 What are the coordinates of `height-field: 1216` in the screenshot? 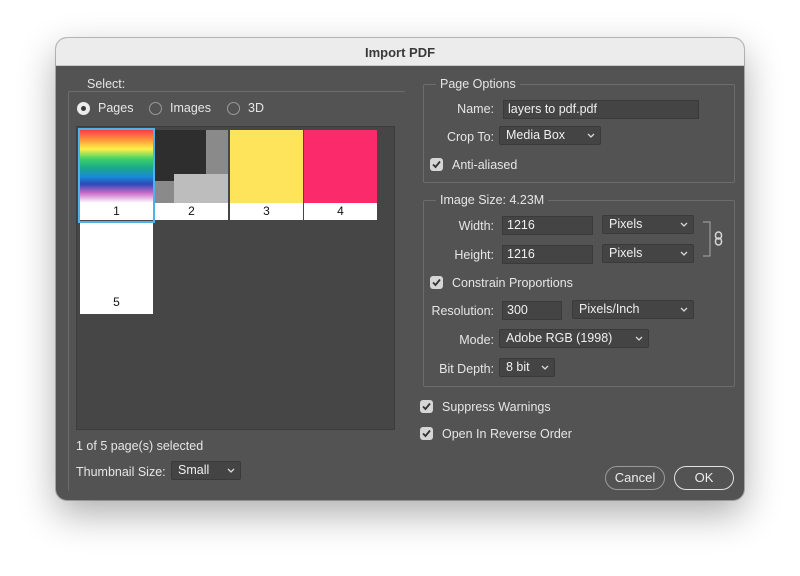 It's located at (547, 254).